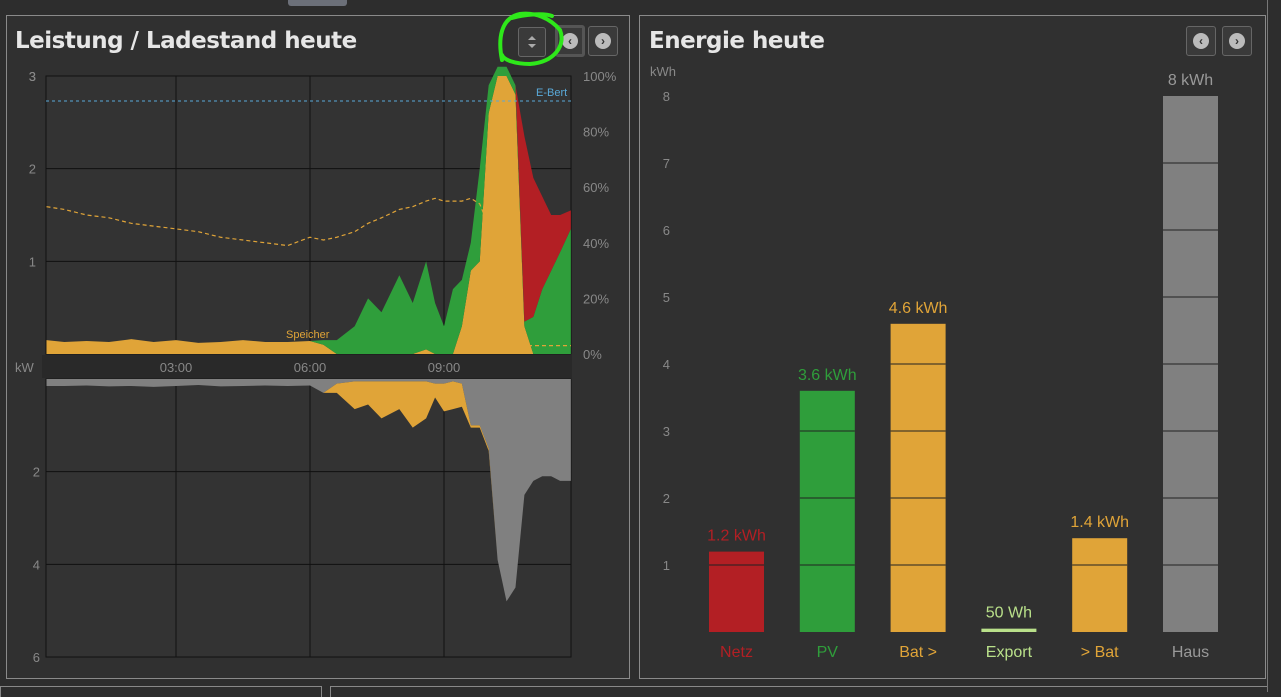 Image resolution: width=1281 pixels, height=697 pixels. I want to click on bar-value-label: 50 Wh, so click(1009, 613).